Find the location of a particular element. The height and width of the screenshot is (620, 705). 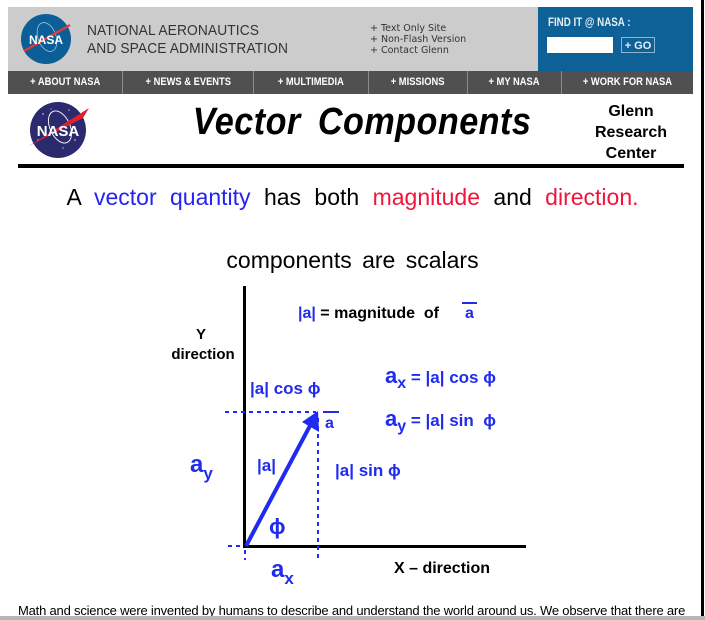

magnitude-label: |a| is located at coordinates (266, 465).